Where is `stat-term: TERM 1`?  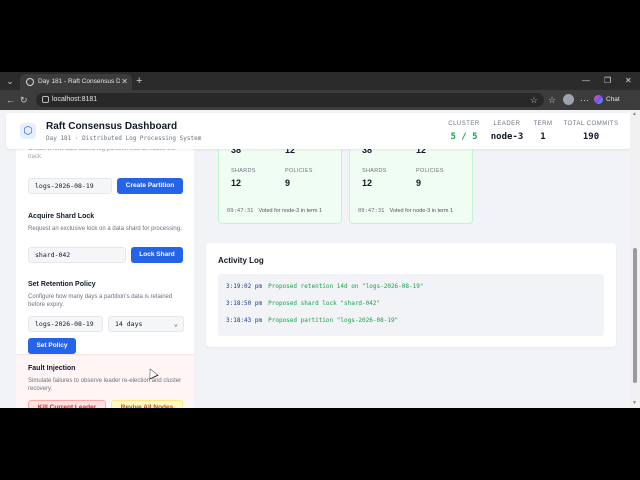
stat-term: TERM 1 is located at coordinates (543, 132).